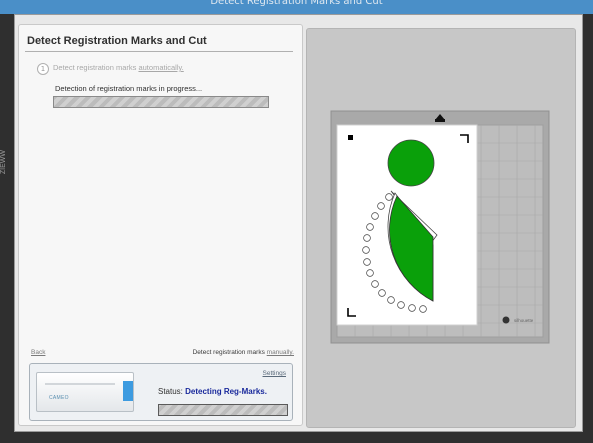  I want to click on status-line: Status: Detecting Reg-Marks., so click(212, 391).